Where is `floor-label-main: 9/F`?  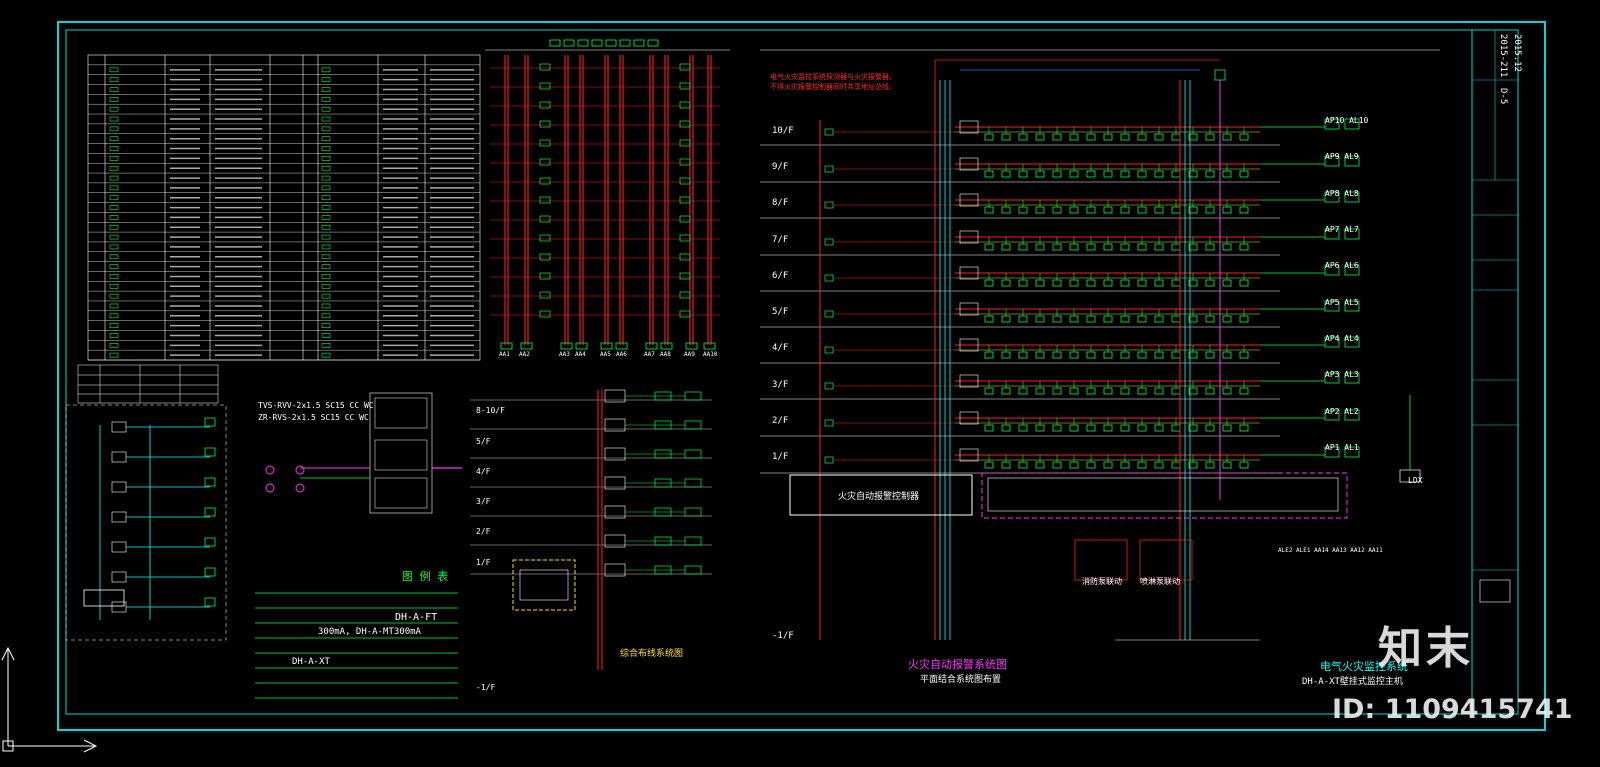 floor-label-main: 9/F is located at coordinates (780, 167).